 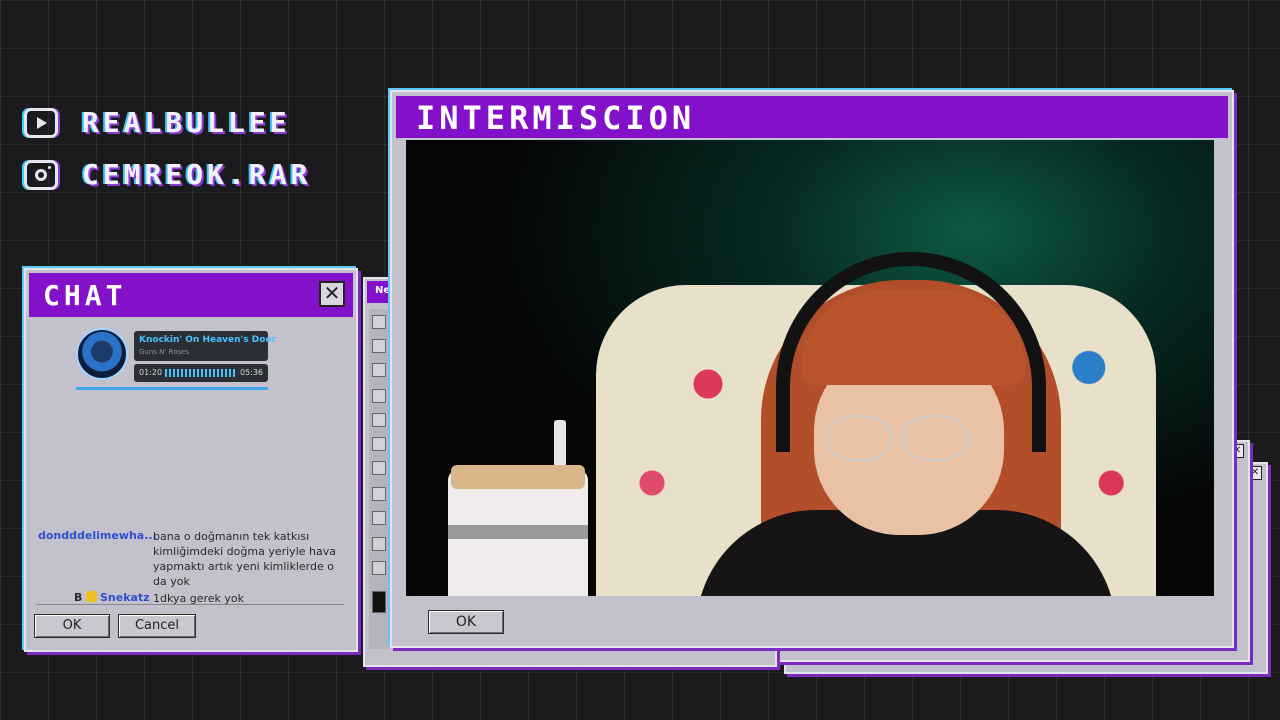 What do you see at coordinates (151, 372) in the screenshot?
I see `elapsed-time: 01:20` at bounding box center [151, 372].